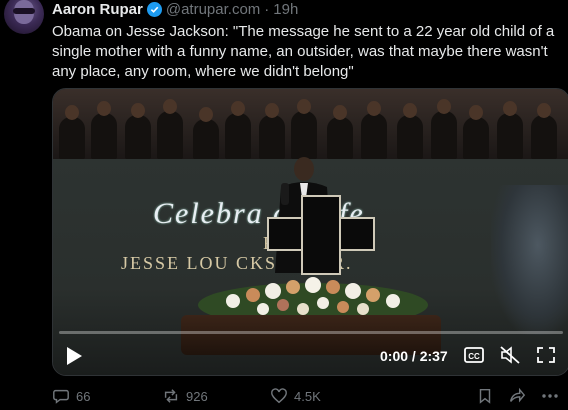 This screenshot has width=568, height=410. What do you see at coordinates (74, 356) in the screenshot?
I see `play-icon` at bounding box center [74, 356].